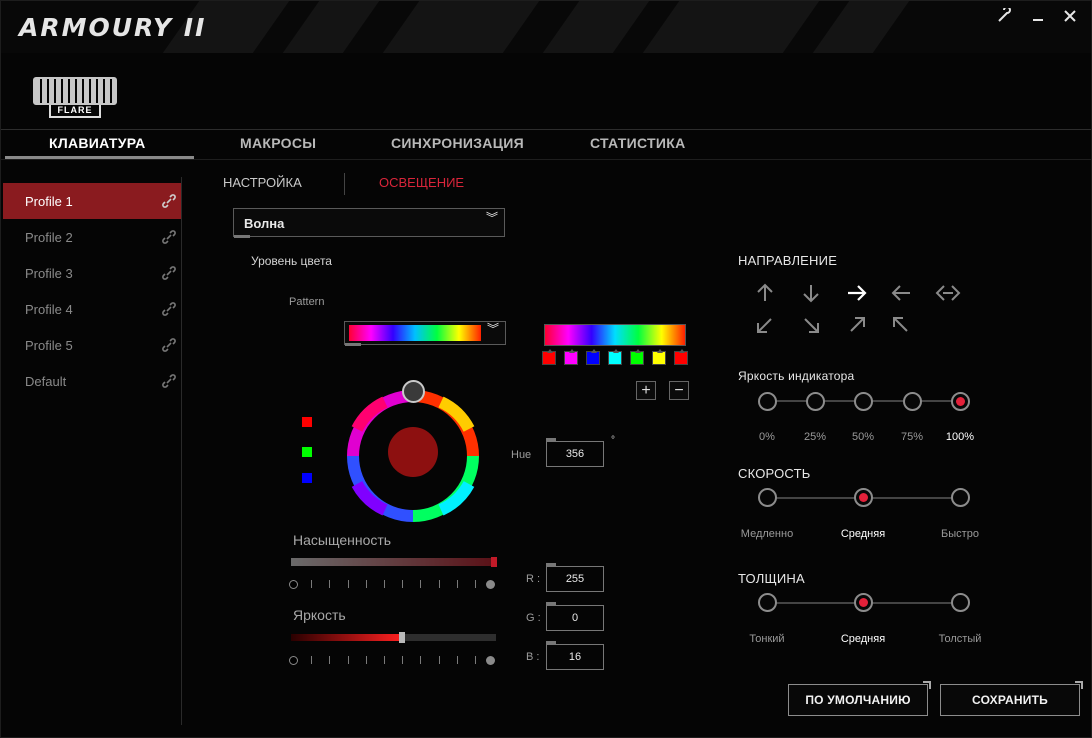 The height and width of the screenshot is (738, 1092). I want to click on arrow-down-left-icon, so click(765, 325).